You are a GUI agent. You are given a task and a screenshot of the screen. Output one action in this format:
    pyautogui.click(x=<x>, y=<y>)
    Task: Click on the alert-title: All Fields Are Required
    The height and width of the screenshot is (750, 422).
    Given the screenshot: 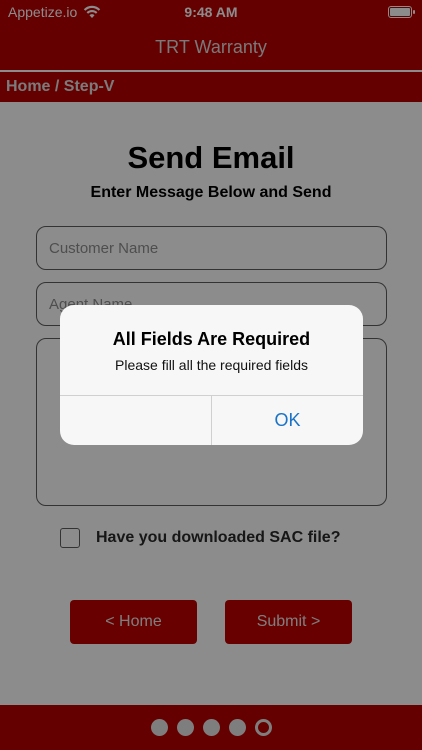 What is the action you would take?
    pyautogui.click(x=211, y=339)
    